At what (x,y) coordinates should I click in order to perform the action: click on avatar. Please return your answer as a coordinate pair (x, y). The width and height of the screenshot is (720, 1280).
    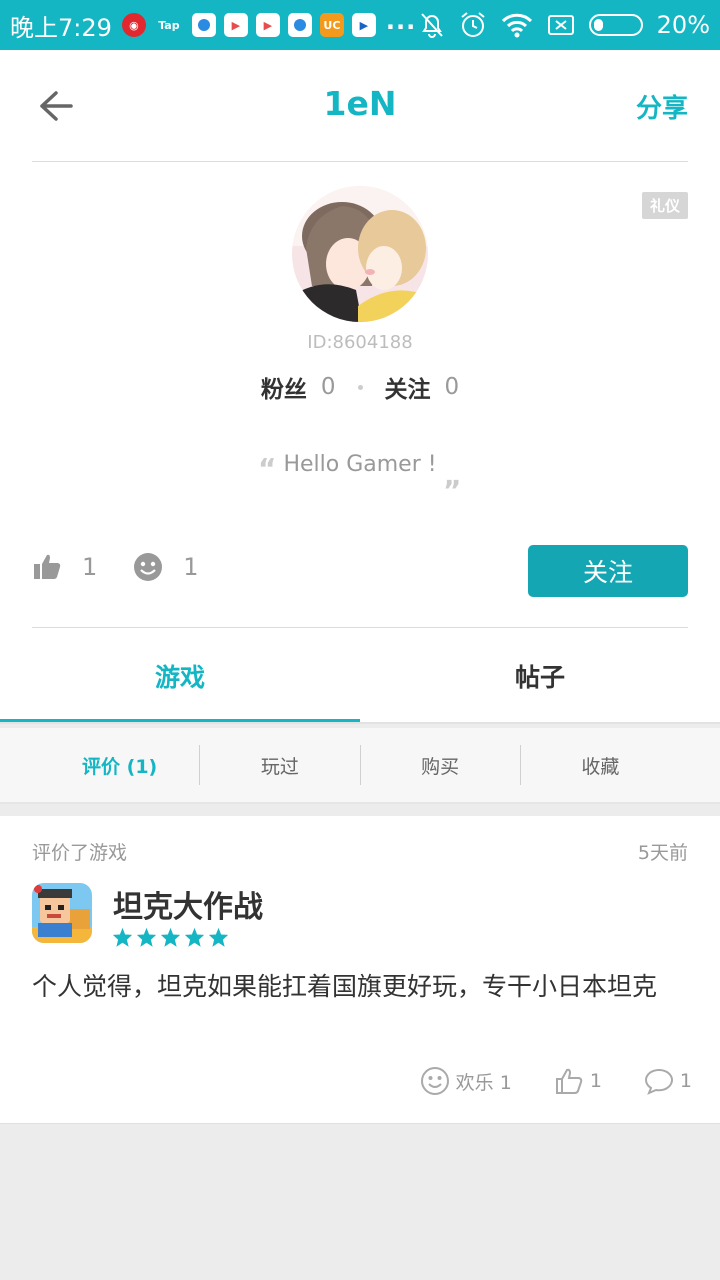
    Looking at the image, I should click on (360, 254).